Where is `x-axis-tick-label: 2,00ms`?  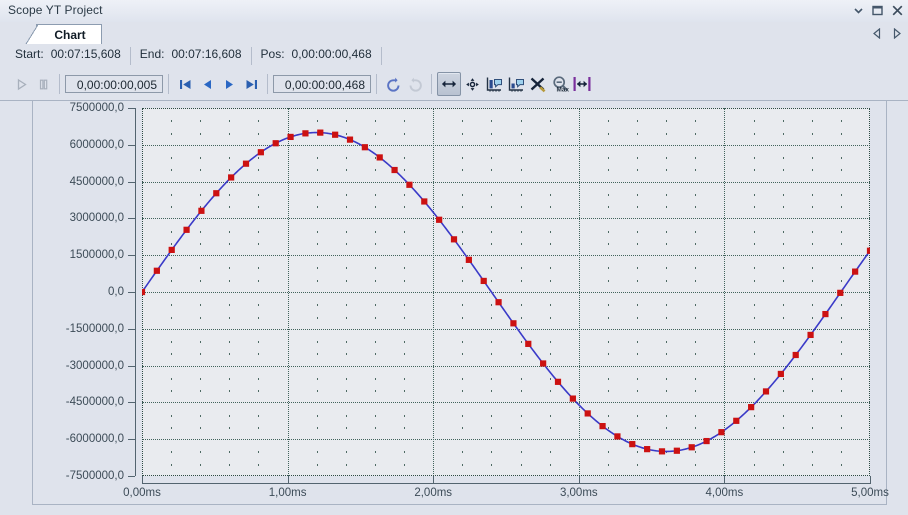 x-axis-tick-label: 2,00ms is located at coordinates (433, 493).